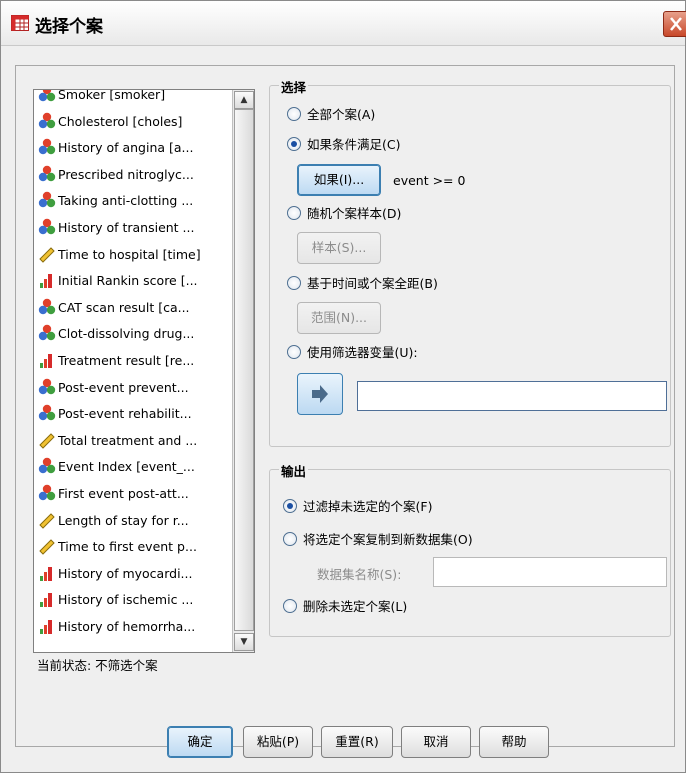 The image size is (686, 773). Describe the element at coordinates (514, 742) in the screenshot. I see `help-button: 帮助` at that location.